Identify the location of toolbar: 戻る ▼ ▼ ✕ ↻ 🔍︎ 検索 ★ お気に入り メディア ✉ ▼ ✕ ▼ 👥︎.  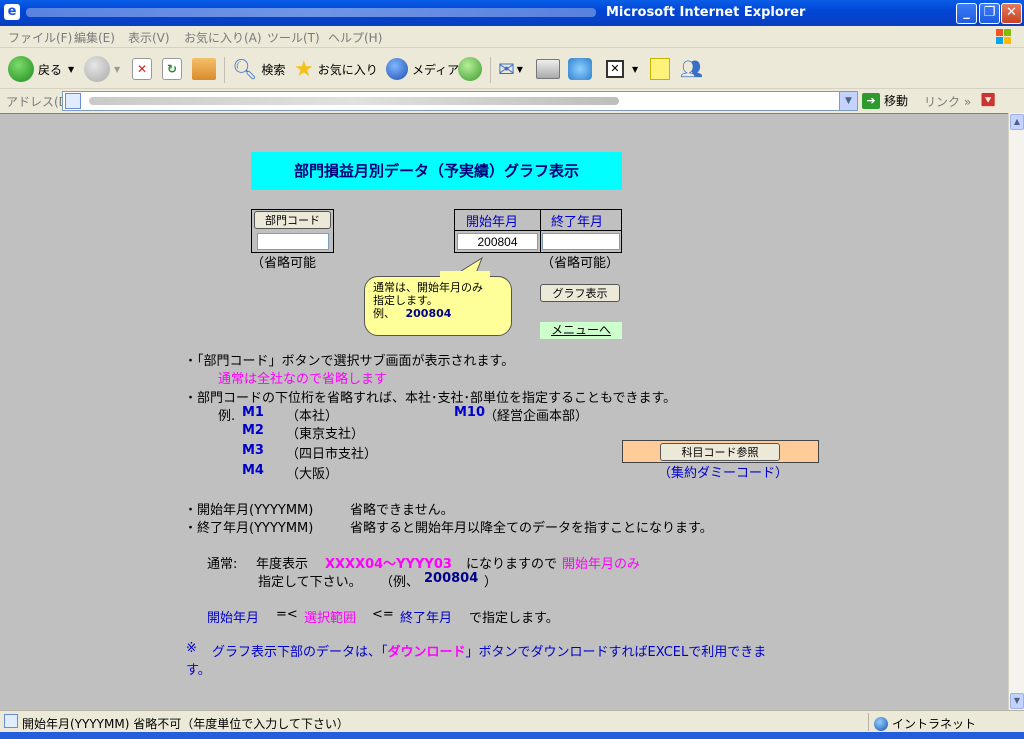
(512, 69).